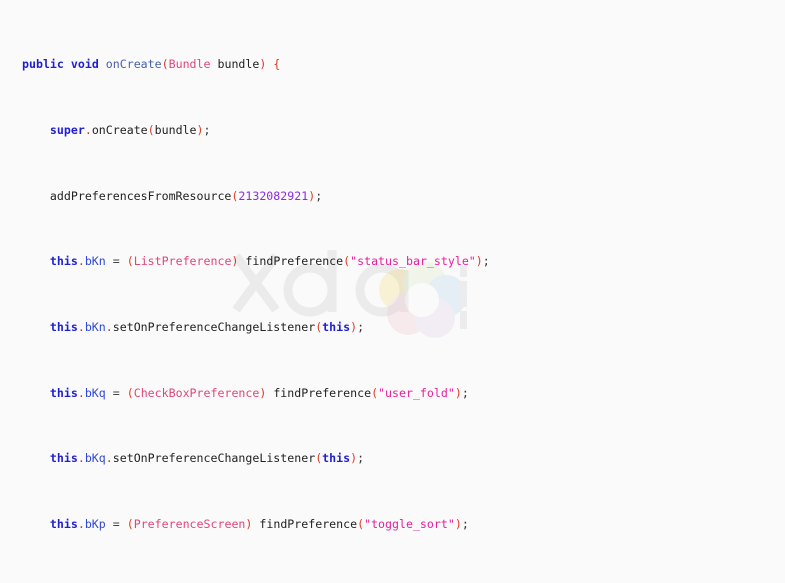 This screenshot has height=583, width=785. I want to click on code-line: public void onCreate(Bundle bundle) {, so click(151, 64).